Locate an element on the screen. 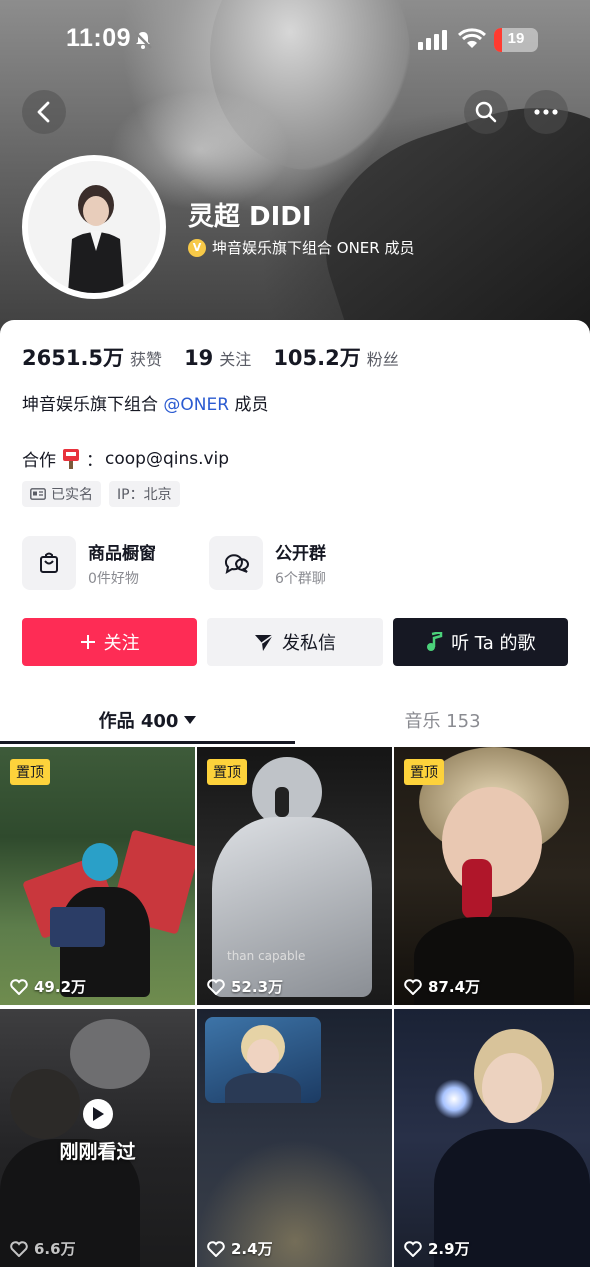  search-button is located at coordinates (486, 112).